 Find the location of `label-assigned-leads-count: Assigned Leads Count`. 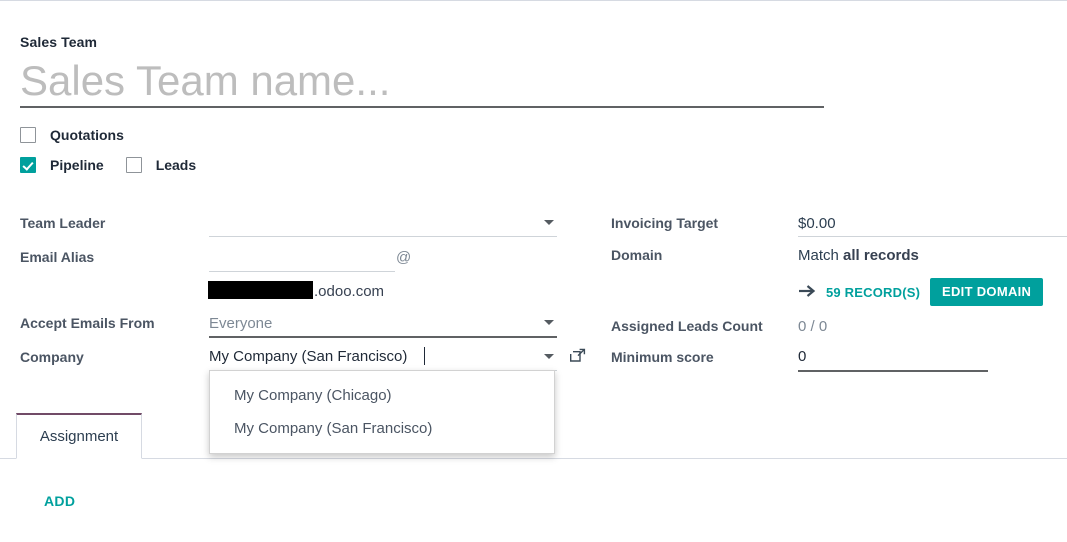

label-assigned-leads-count: Assigned Leads Count is located at coordinates (687, 326).